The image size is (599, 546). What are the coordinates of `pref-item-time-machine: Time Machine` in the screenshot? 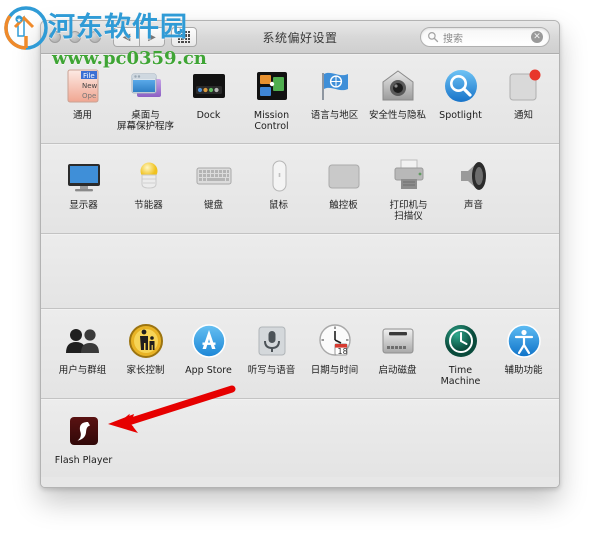 It's located at (460, 354).